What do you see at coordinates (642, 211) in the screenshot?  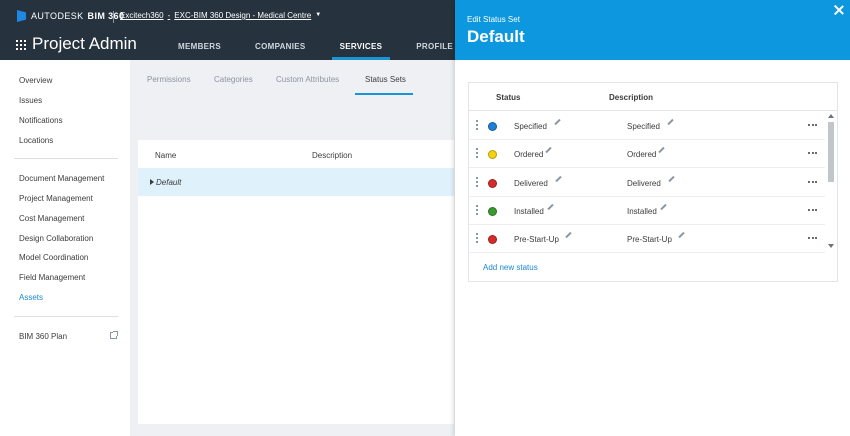 I see `status-description: Installed` at bounding box center [642, 211].